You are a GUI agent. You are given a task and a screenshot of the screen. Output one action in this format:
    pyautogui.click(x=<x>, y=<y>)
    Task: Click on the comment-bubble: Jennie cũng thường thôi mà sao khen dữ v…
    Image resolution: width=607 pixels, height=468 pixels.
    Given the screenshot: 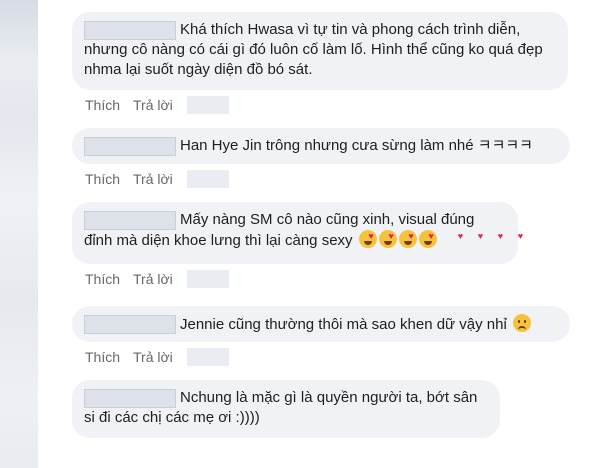 What is the action you would take?
    pyautogui.click(x=321, y=324)
    